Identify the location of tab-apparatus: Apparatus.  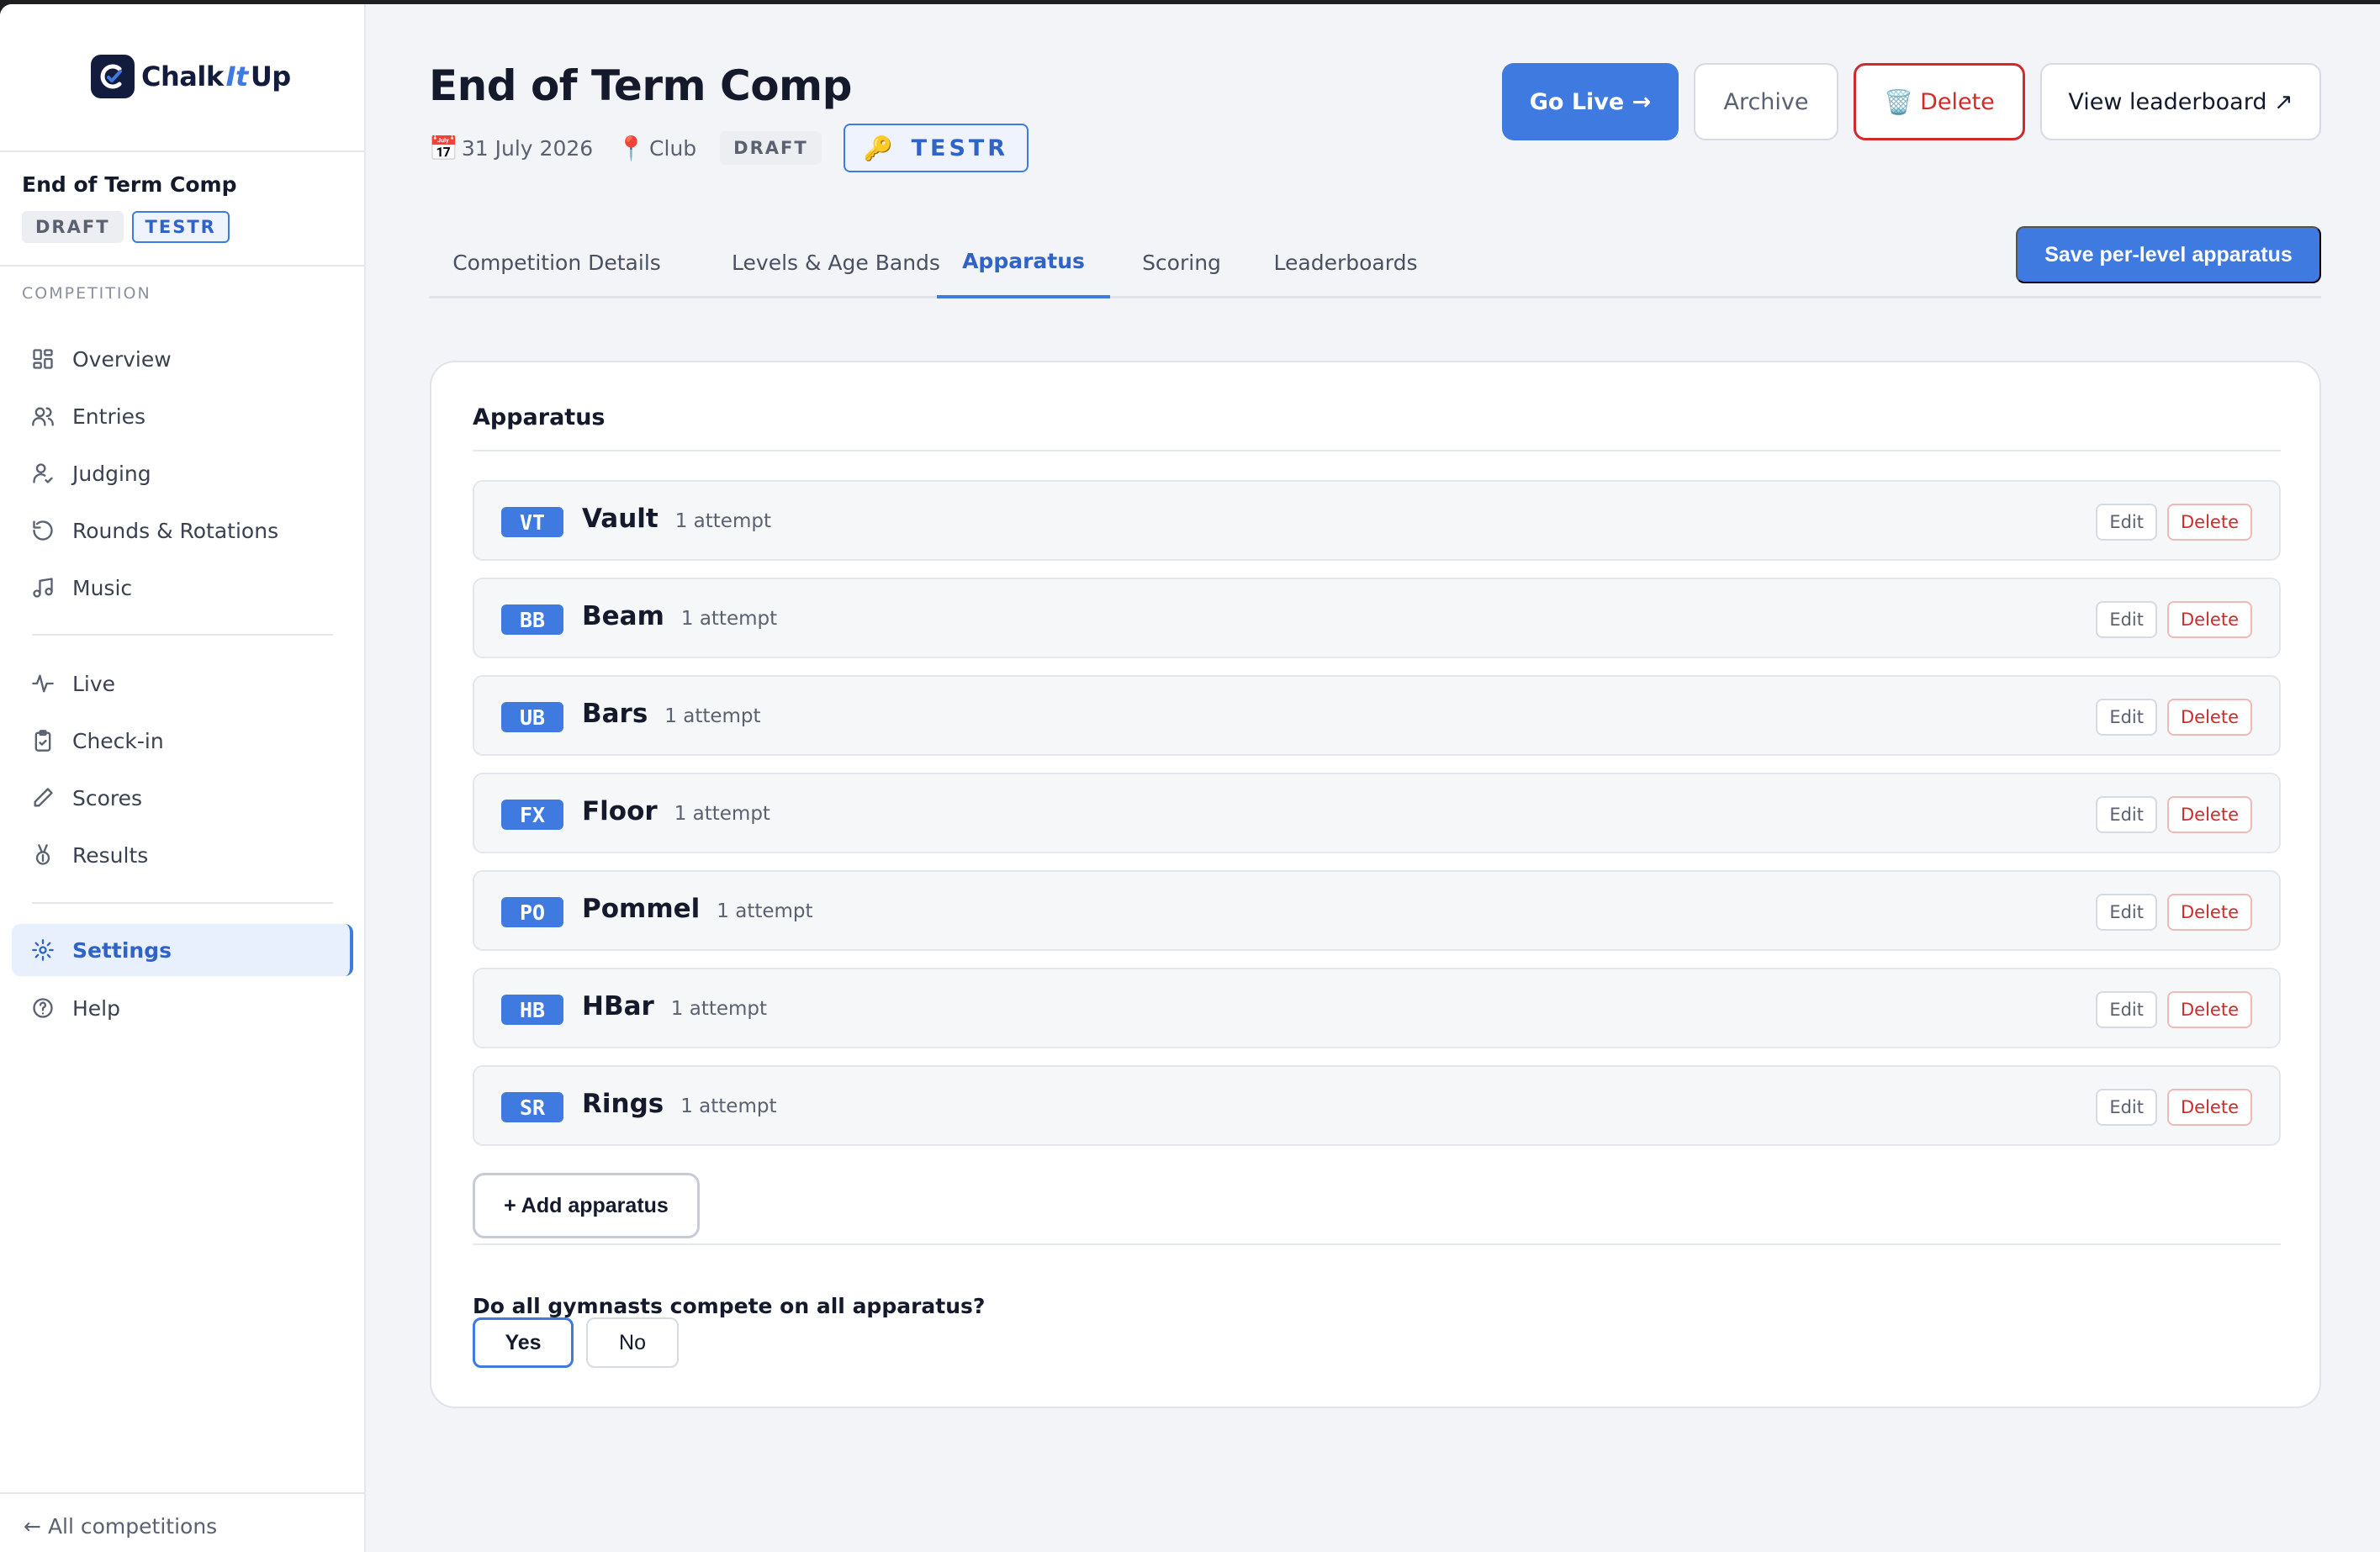
(1023, 262).